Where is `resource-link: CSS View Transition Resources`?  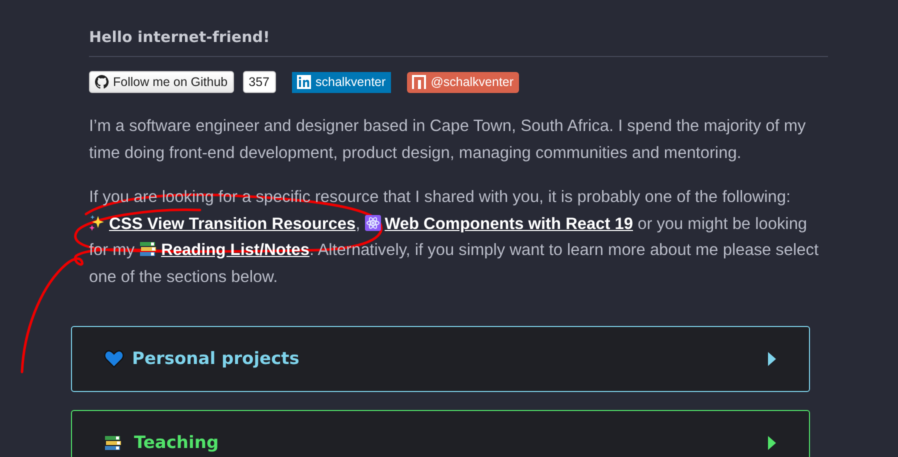
resource-link: CSS View Transition Resources is located at coordinates (222, 223).